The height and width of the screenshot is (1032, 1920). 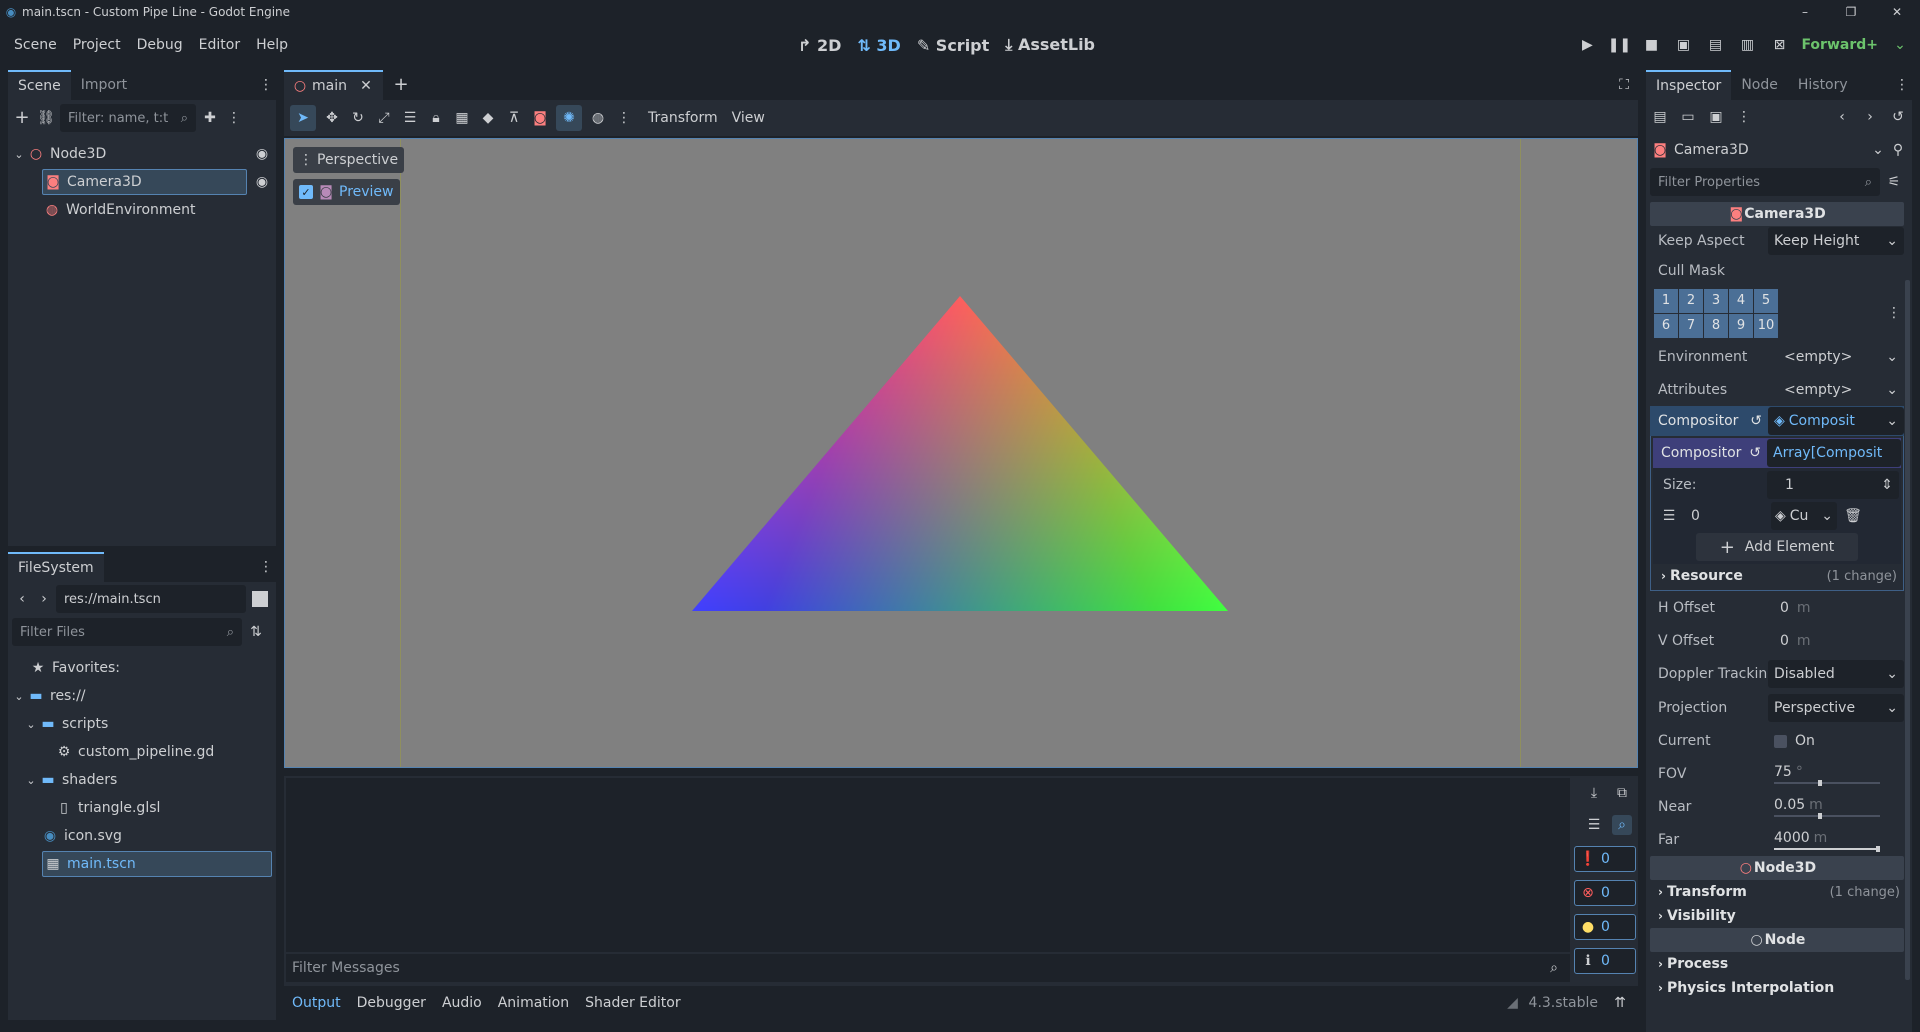 What do you see at coordinates (1622, 793) in the screenshot?
I see `copy-icon: ⧉` at bounding box center [1622, 793].